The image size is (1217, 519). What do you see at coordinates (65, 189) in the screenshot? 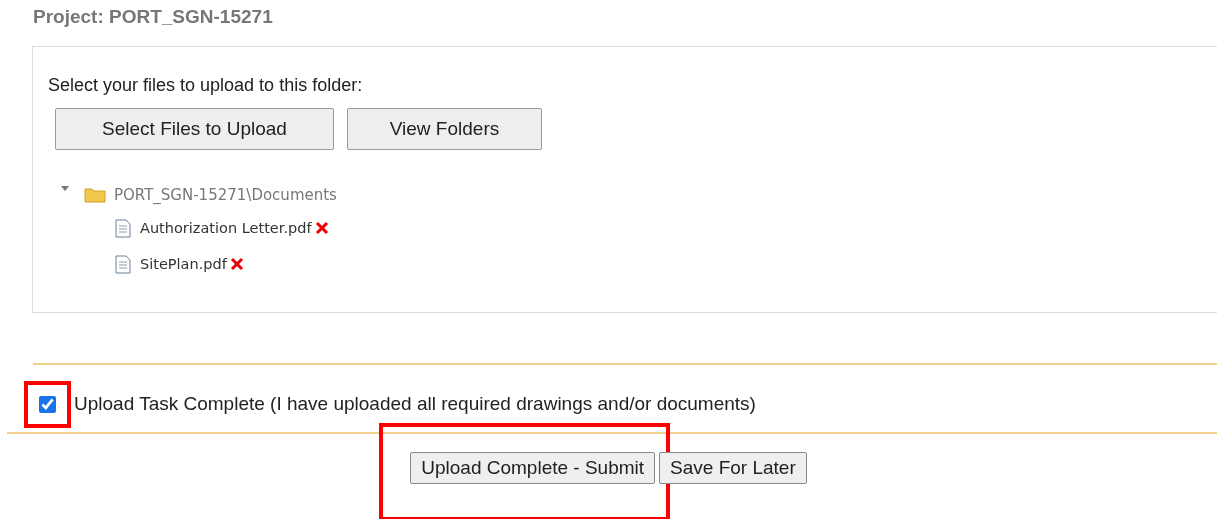
I see `caret-icon` at bounding box center [65, 189].